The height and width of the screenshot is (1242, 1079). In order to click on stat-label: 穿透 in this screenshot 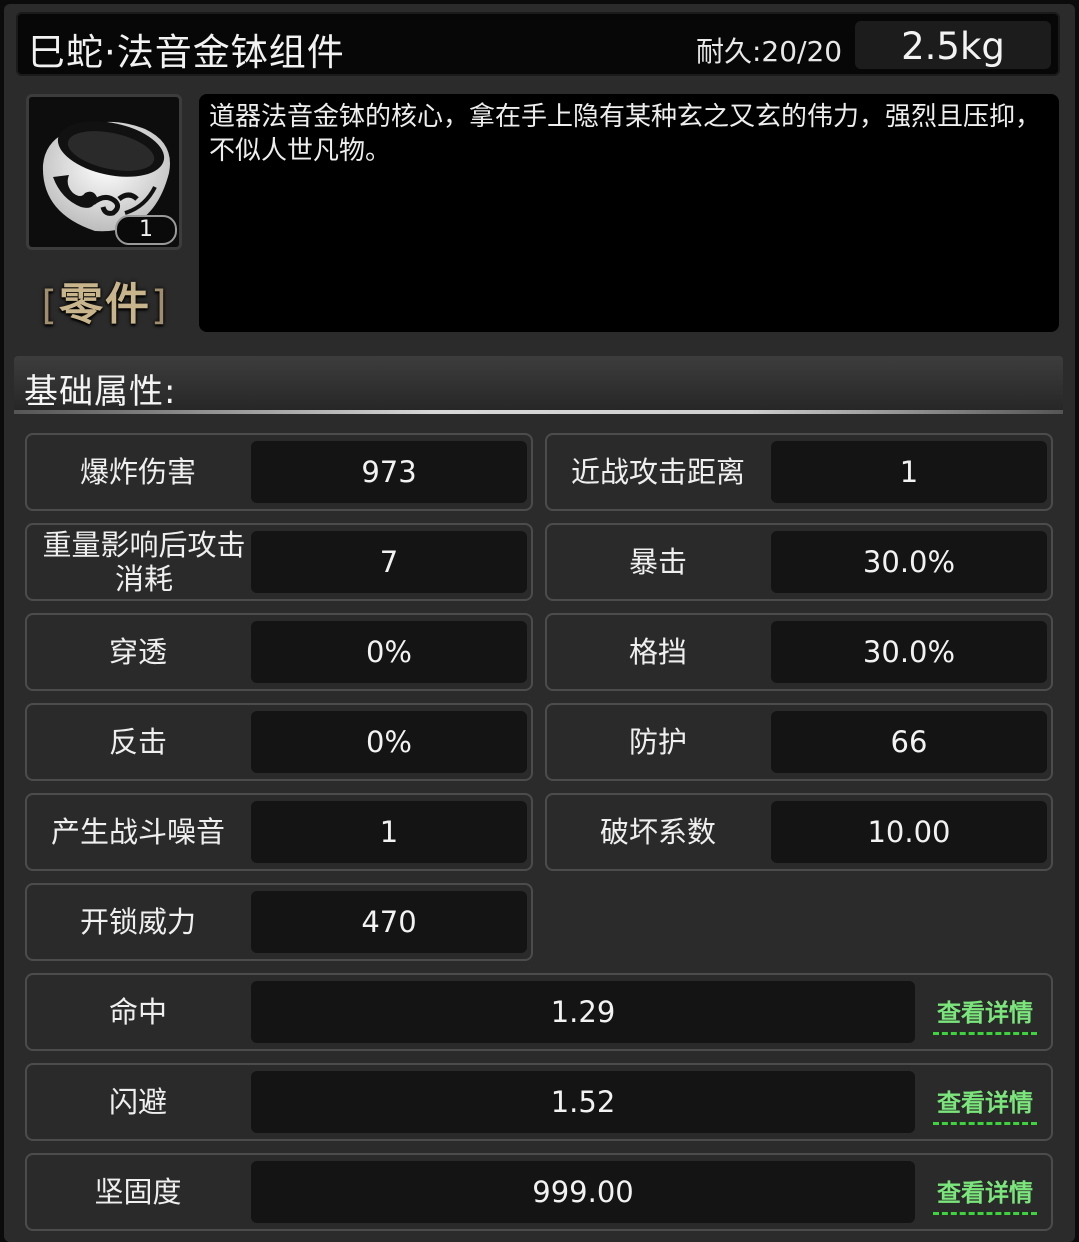, I will do `click(137, 652)`.